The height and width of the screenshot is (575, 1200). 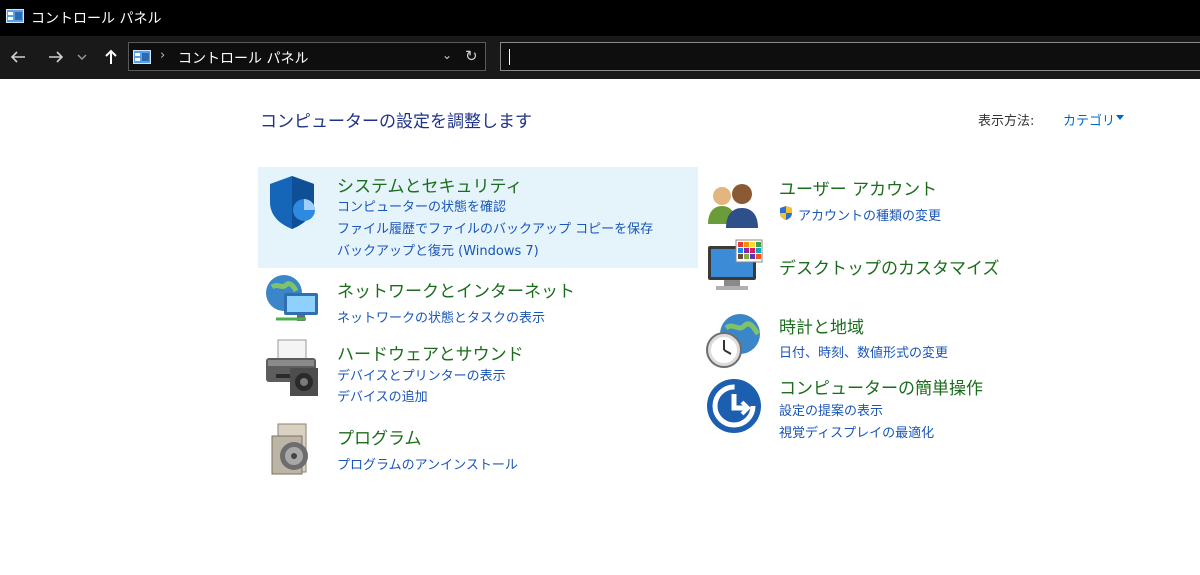 I want to click on refresh-icon: ↻, so click(x=471, y=56).